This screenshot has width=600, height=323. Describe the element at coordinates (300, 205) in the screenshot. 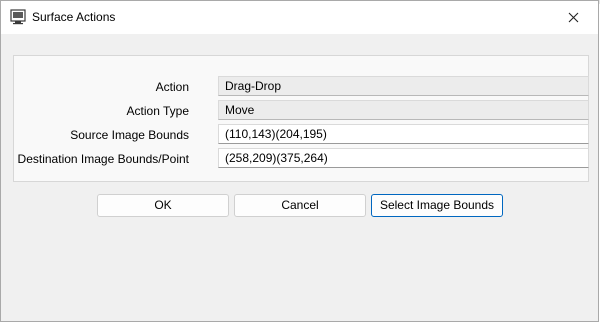

I see `cancel-button: Cancel` at that location.